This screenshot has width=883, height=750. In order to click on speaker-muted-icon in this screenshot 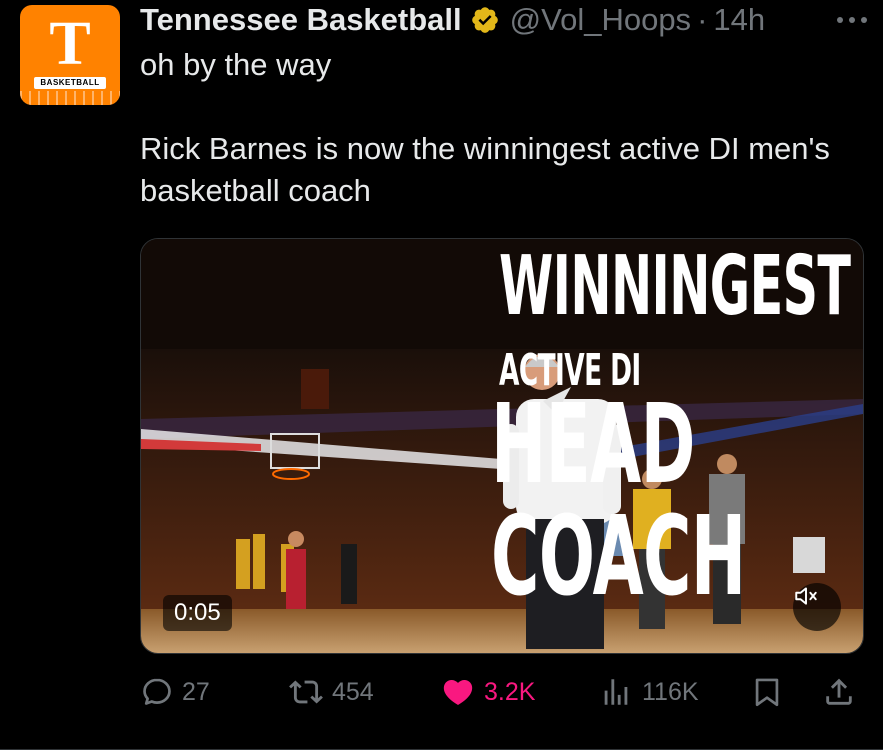, I will do `click(806, 596)`.